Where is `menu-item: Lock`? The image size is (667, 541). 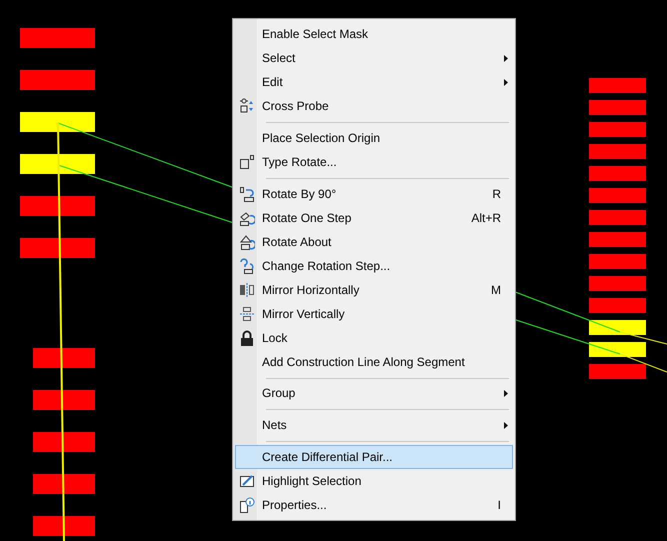
menu-item: Lock is located at coordinates (374, 338).